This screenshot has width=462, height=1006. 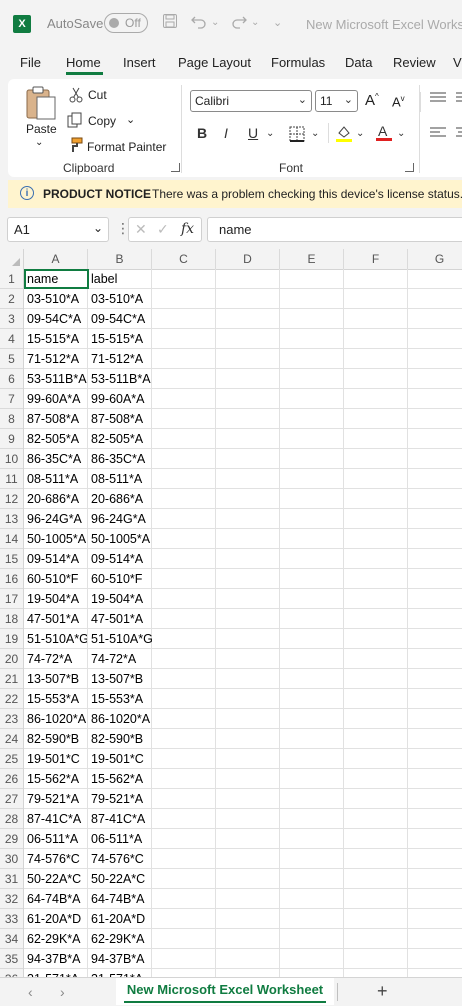 I want to click on row-header: 27, so click(x=12, y=799).